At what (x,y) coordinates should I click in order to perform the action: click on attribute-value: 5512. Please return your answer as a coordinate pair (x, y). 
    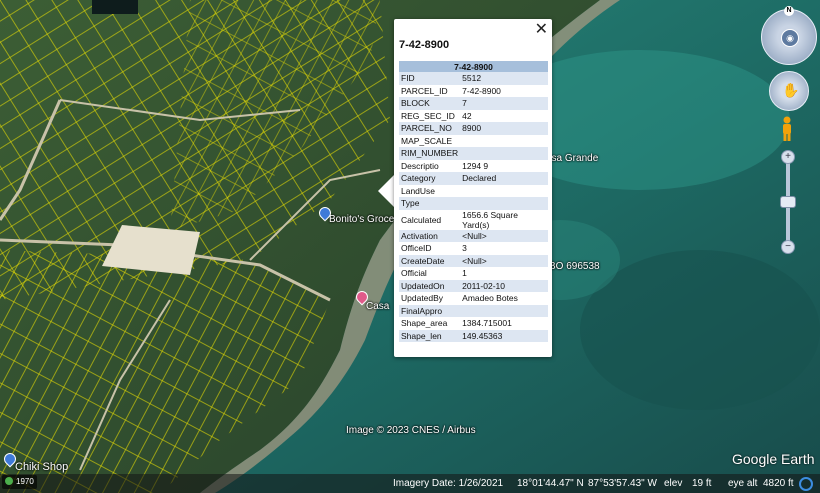
    Looking at the image, I should click on (504, 78).